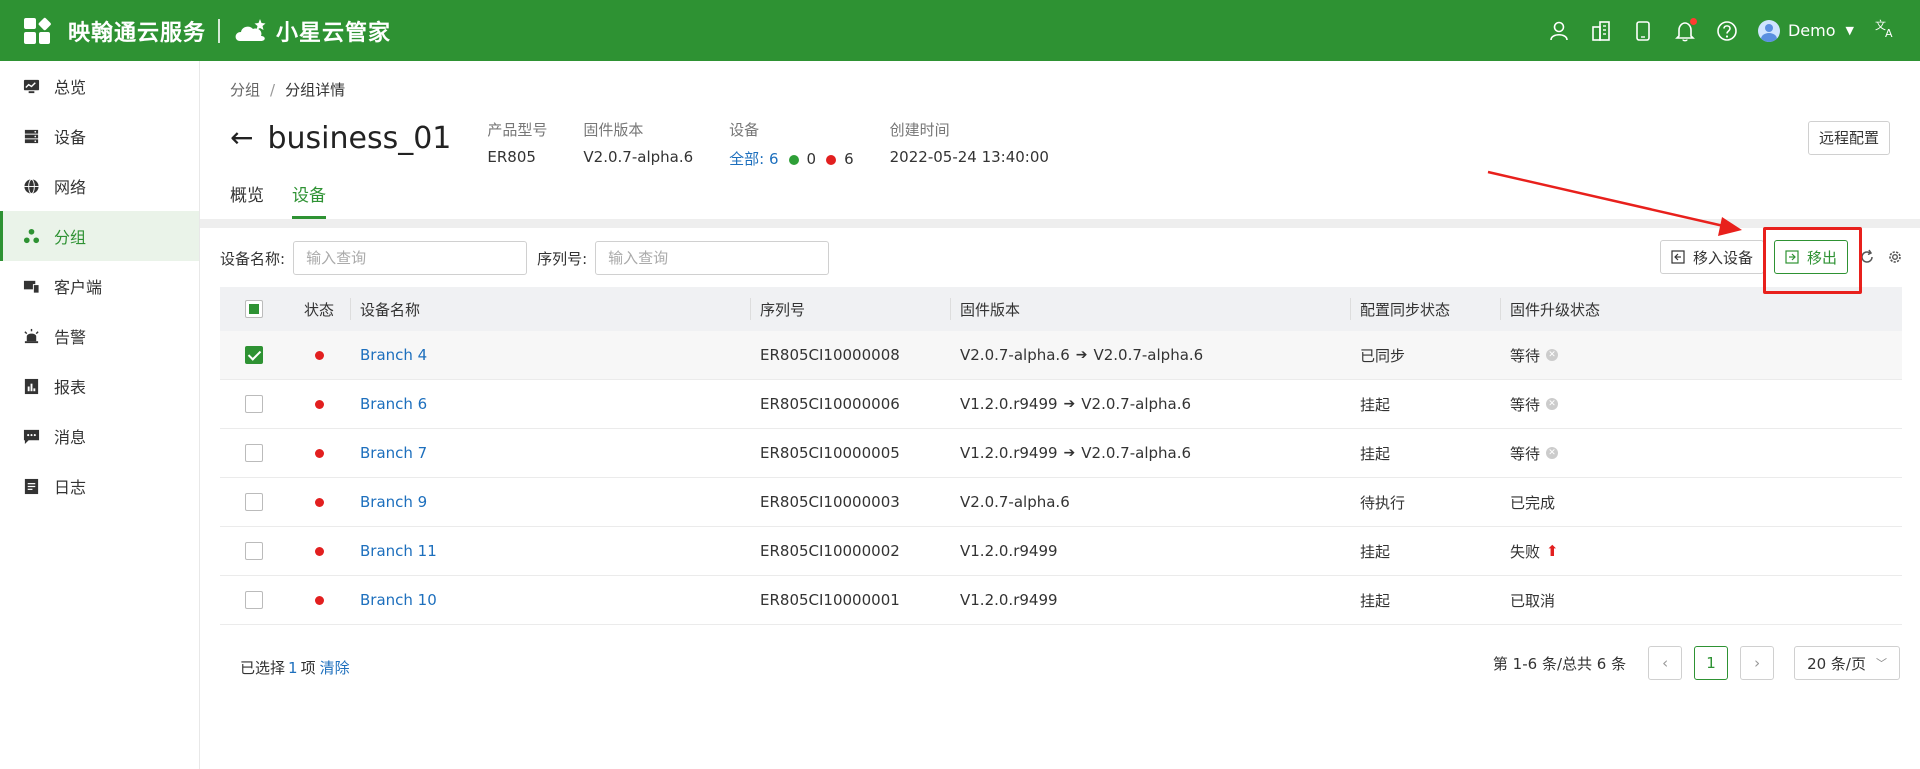 The width and height of the screenshot is (1920, 769). Describe the element at coordinates (31, 286) in the screenshot. I see `client-icon` at that location.